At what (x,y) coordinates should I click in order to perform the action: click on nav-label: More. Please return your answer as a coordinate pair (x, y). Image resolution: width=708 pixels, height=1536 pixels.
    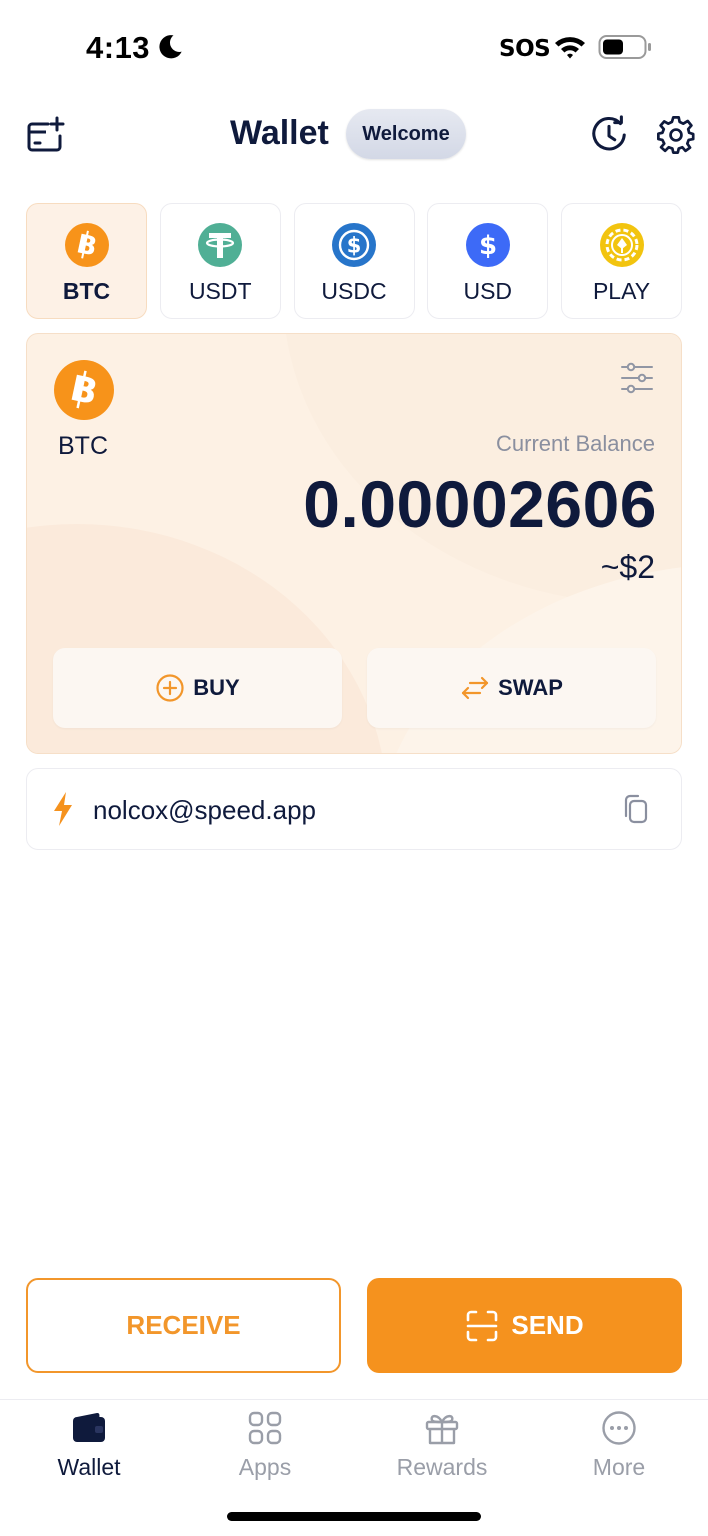
    Looking at the image, I should click on (619, 1467).